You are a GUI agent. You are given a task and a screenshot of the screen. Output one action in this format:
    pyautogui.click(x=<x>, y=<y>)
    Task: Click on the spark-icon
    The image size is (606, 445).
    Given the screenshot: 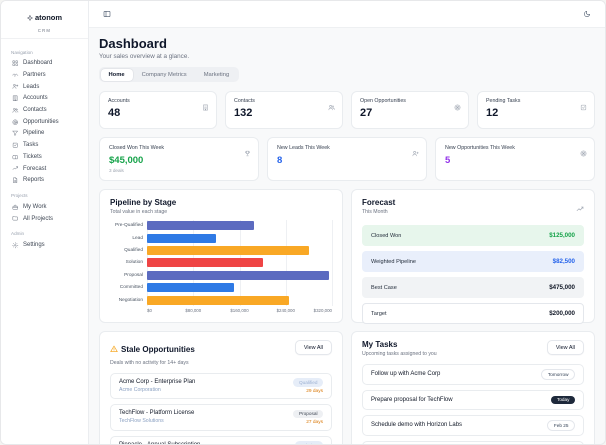 What is the action you would take?
    pyautogui.click(x=30, y=18)
    